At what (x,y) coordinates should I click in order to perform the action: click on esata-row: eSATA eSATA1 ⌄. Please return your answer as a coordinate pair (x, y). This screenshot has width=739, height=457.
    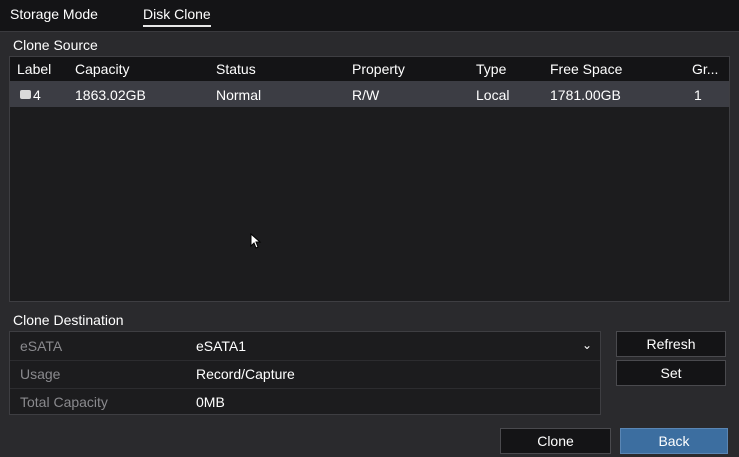
    Looking at the image, I should click on (305, 346).